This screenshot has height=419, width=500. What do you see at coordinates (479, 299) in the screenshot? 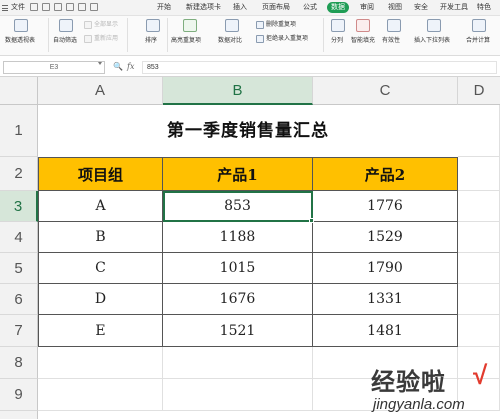
I see `cell-d6` at bounding box center [479, 299].